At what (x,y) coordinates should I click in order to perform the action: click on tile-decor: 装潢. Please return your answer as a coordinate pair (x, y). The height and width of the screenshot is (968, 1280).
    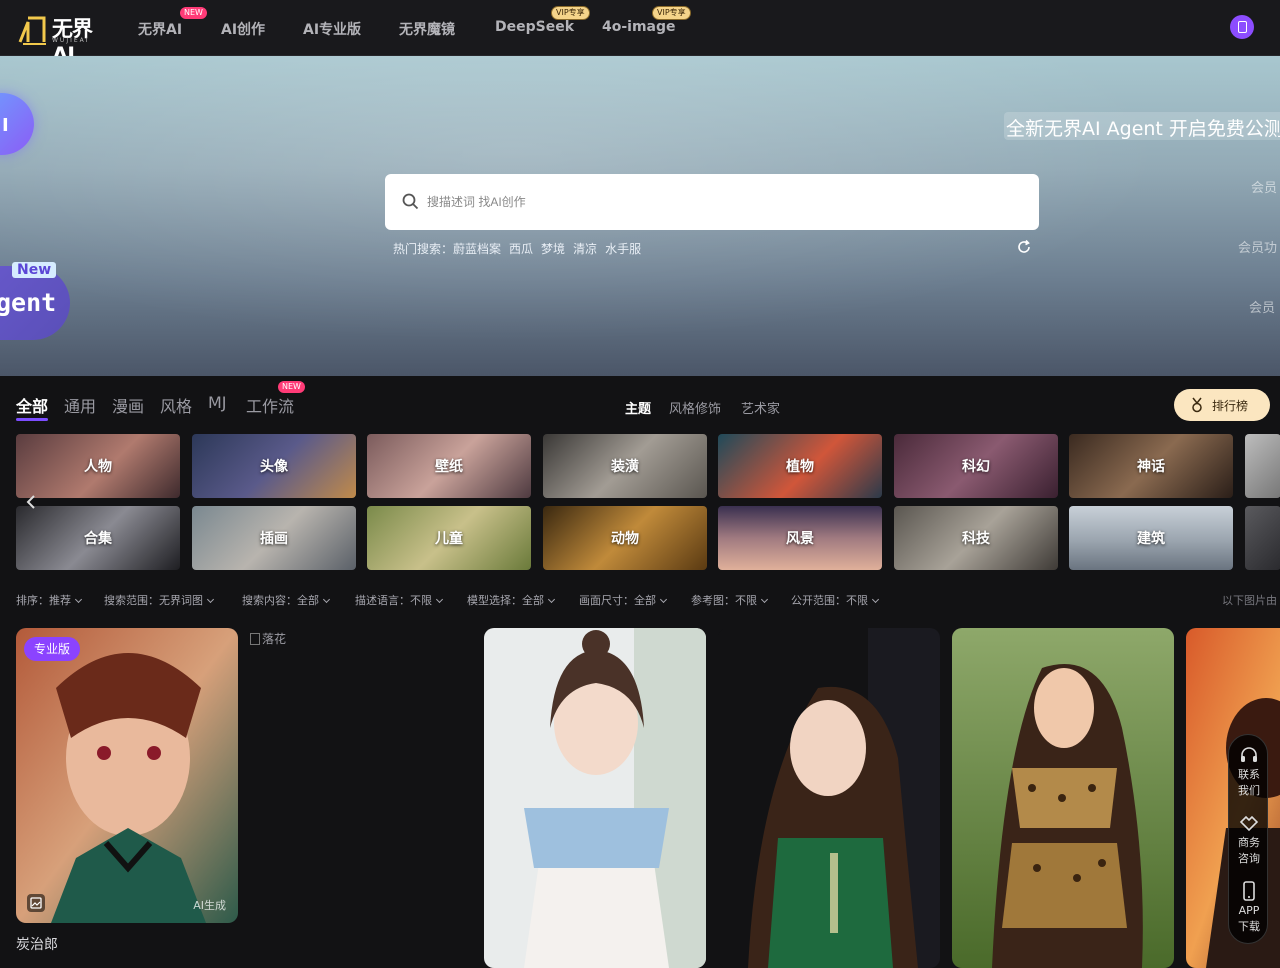
    Looking at the image, I should click on (625, 466).